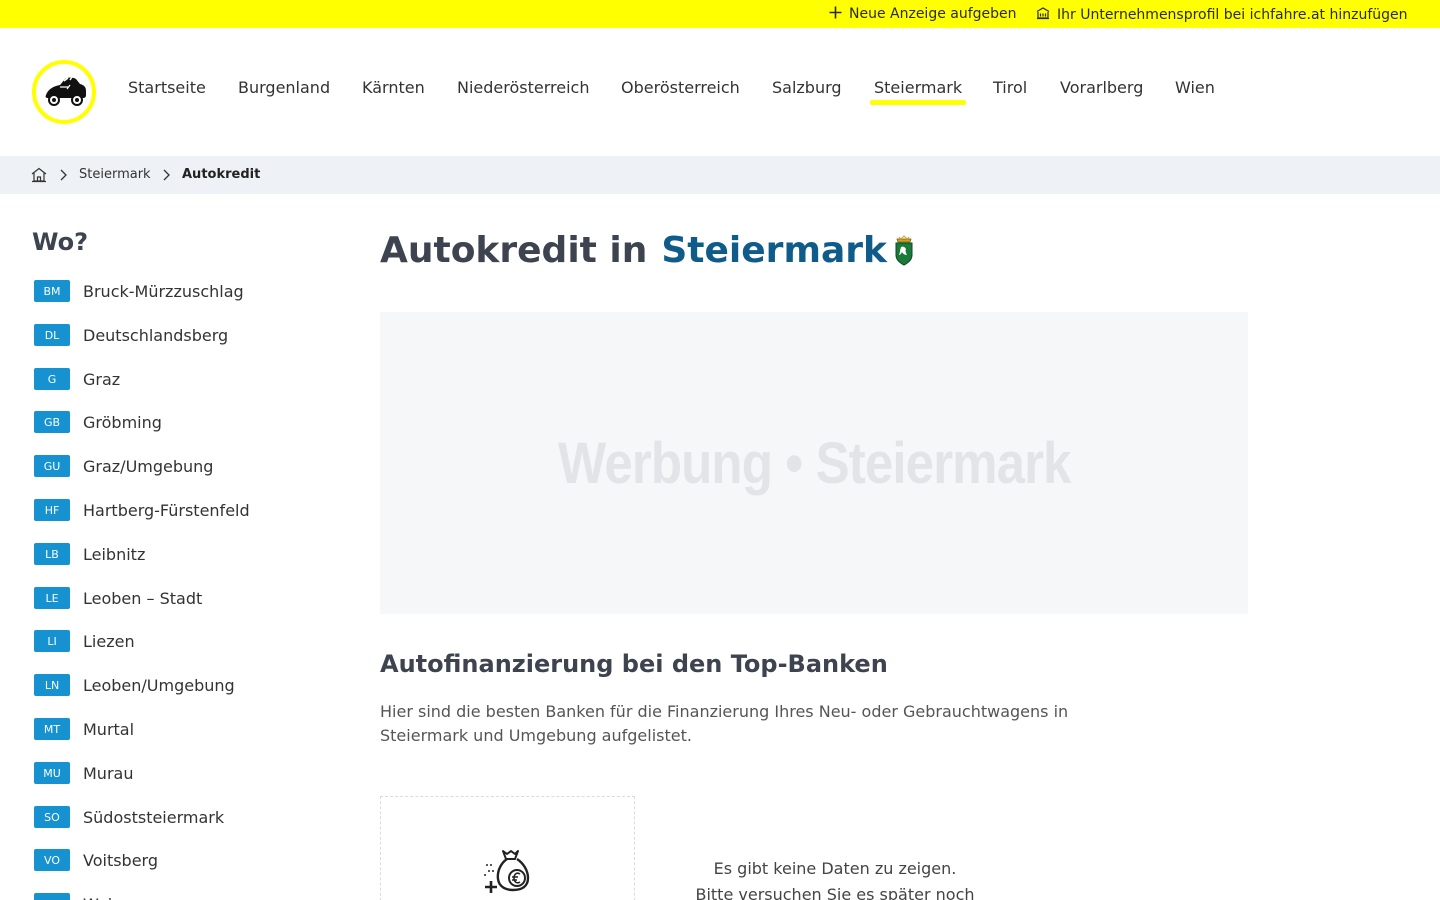 This screenshot has width=1440, height=900. I want to click on nav-item-burgenland: Burgenland, so click(284, 92).